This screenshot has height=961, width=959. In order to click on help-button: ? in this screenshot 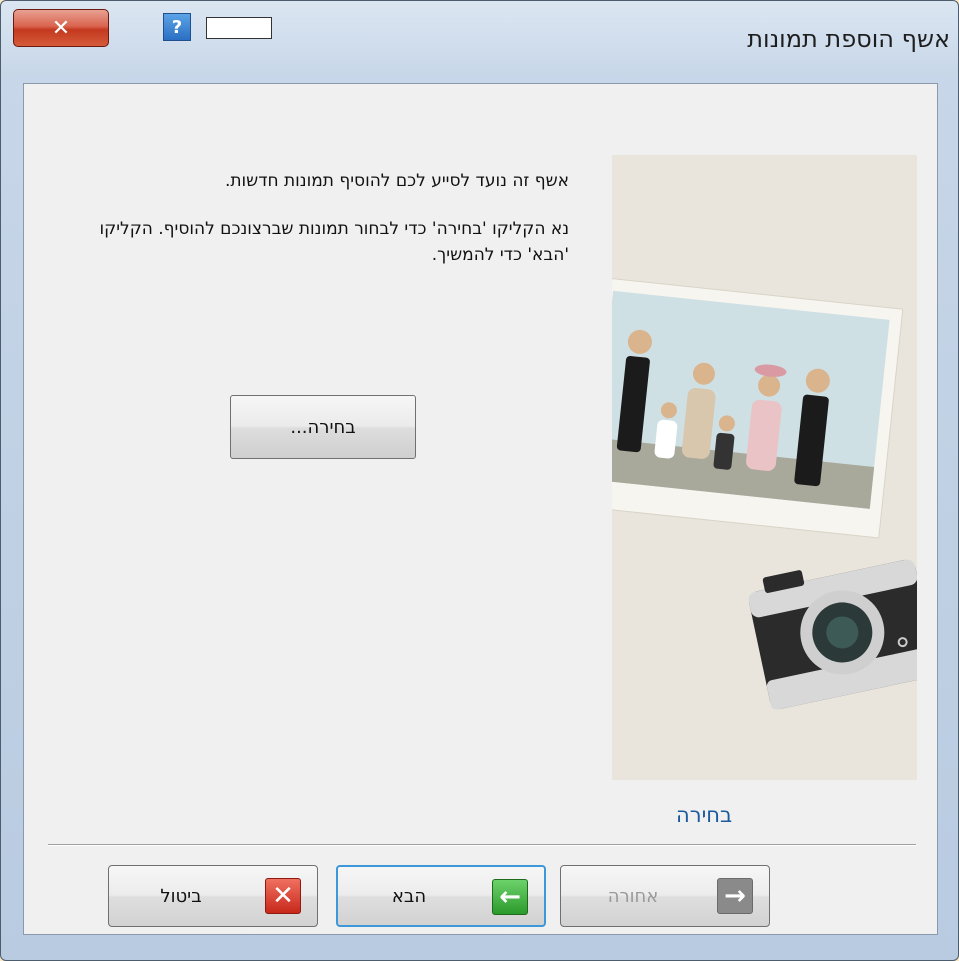, I will do `click(177, 27)`.